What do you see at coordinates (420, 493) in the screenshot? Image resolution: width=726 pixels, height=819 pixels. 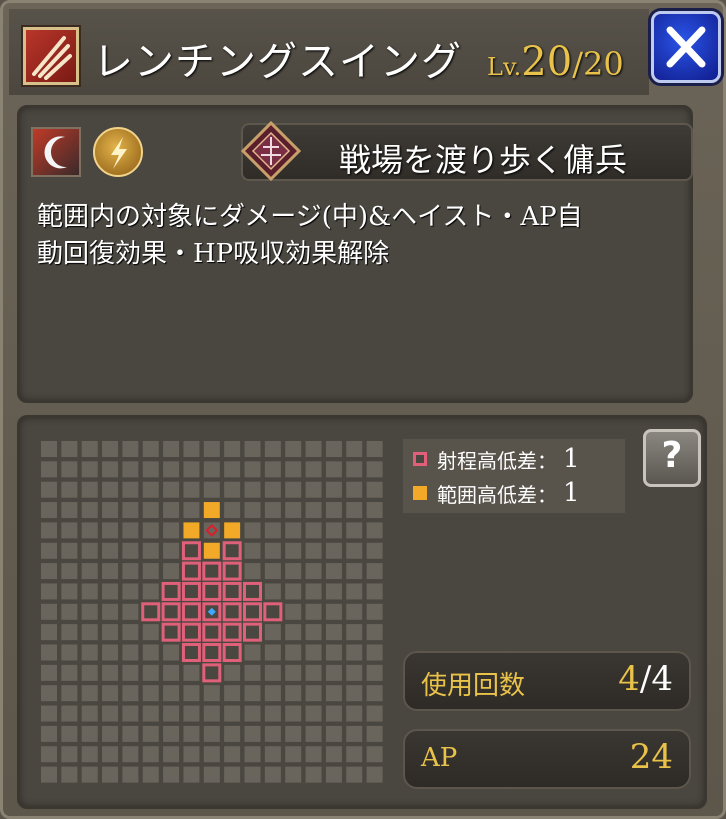 I see `area-swatch` at bounding box center [420, 493].